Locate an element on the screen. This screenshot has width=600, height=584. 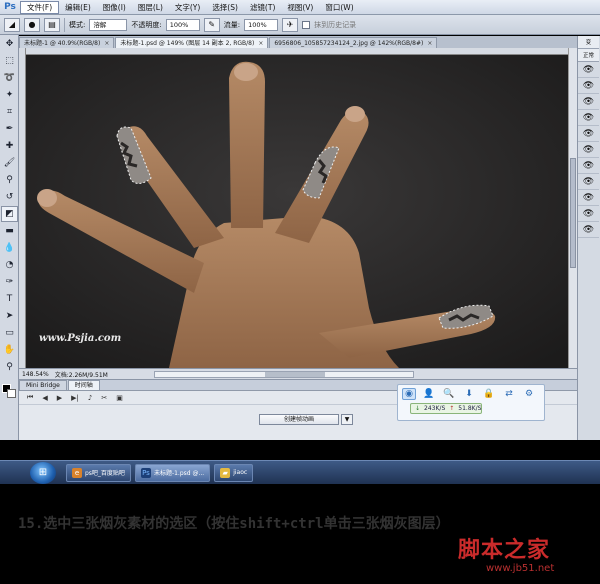
menu-filter: 滤镜(T) is located at coordinates (262, 7).